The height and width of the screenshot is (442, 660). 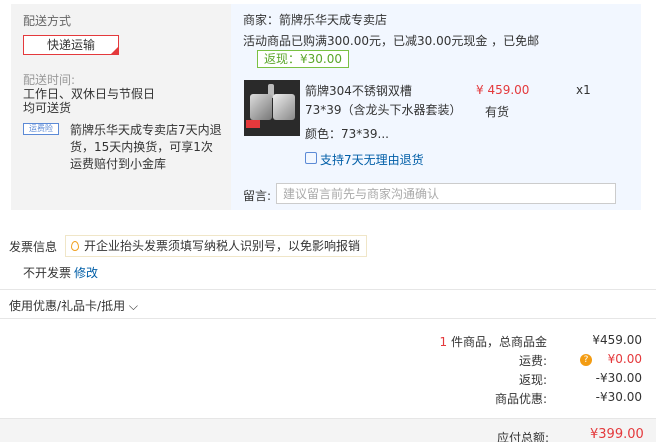 I want to click on invoice-tip: 开企业抬头发票须填写纳税人识别号，以免影响报销, so click(x=216, y=246).